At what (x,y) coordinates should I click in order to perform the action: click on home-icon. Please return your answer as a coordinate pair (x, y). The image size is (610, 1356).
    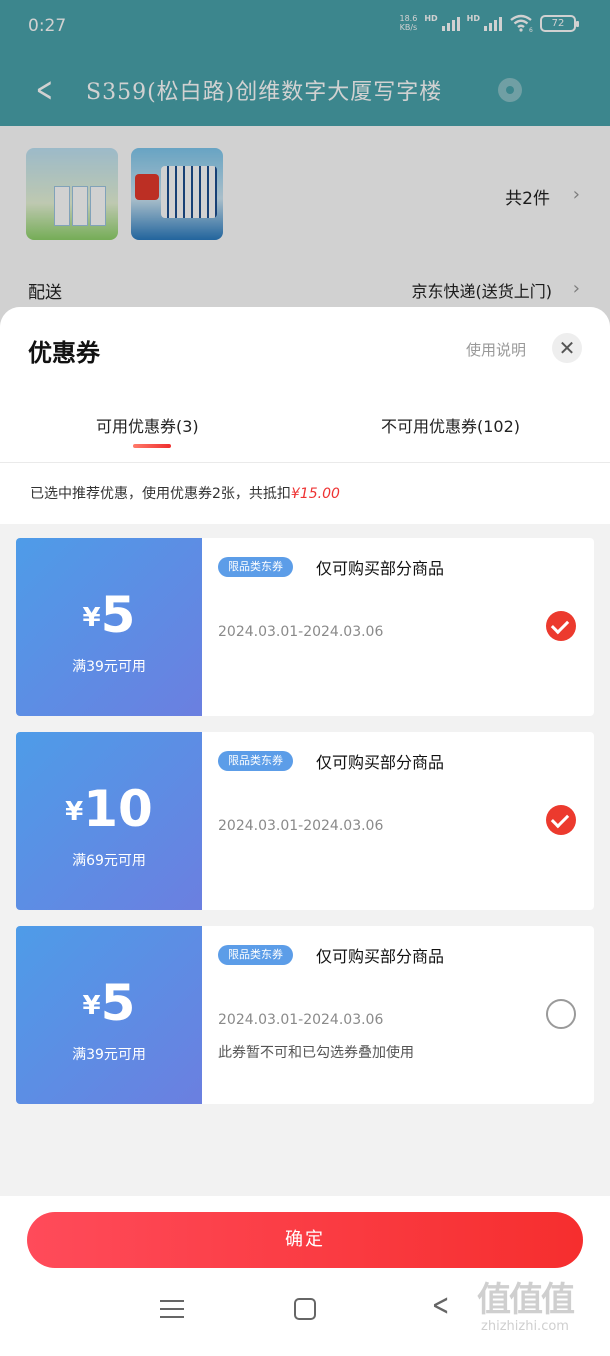
    Looking at the image, I should click on (305, 1309).